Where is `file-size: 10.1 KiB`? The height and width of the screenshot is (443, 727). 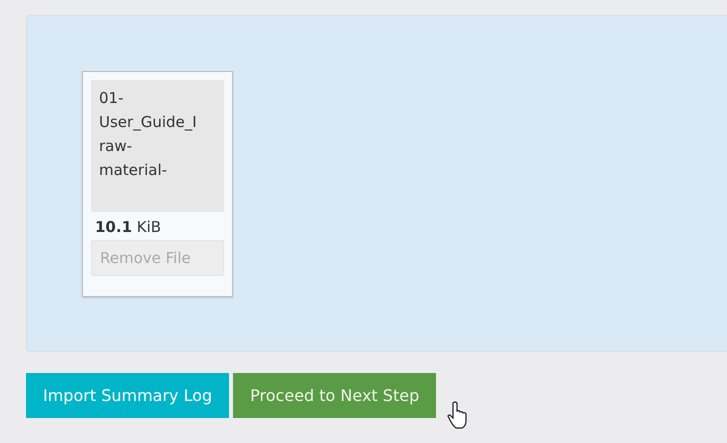 file-size: 10.1 KiB is located at coordinates (128, 227).